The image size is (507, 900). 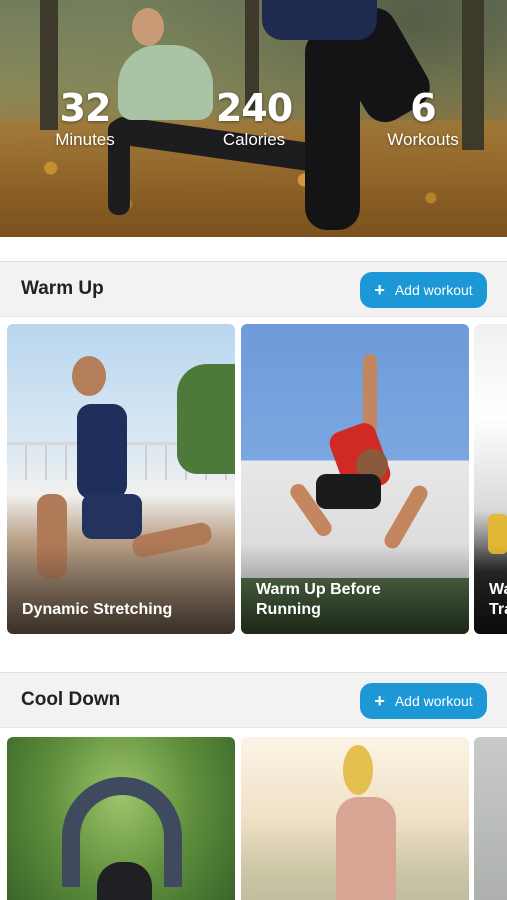 I want to click on stat-label: Calories, so click(x=254, y=139).